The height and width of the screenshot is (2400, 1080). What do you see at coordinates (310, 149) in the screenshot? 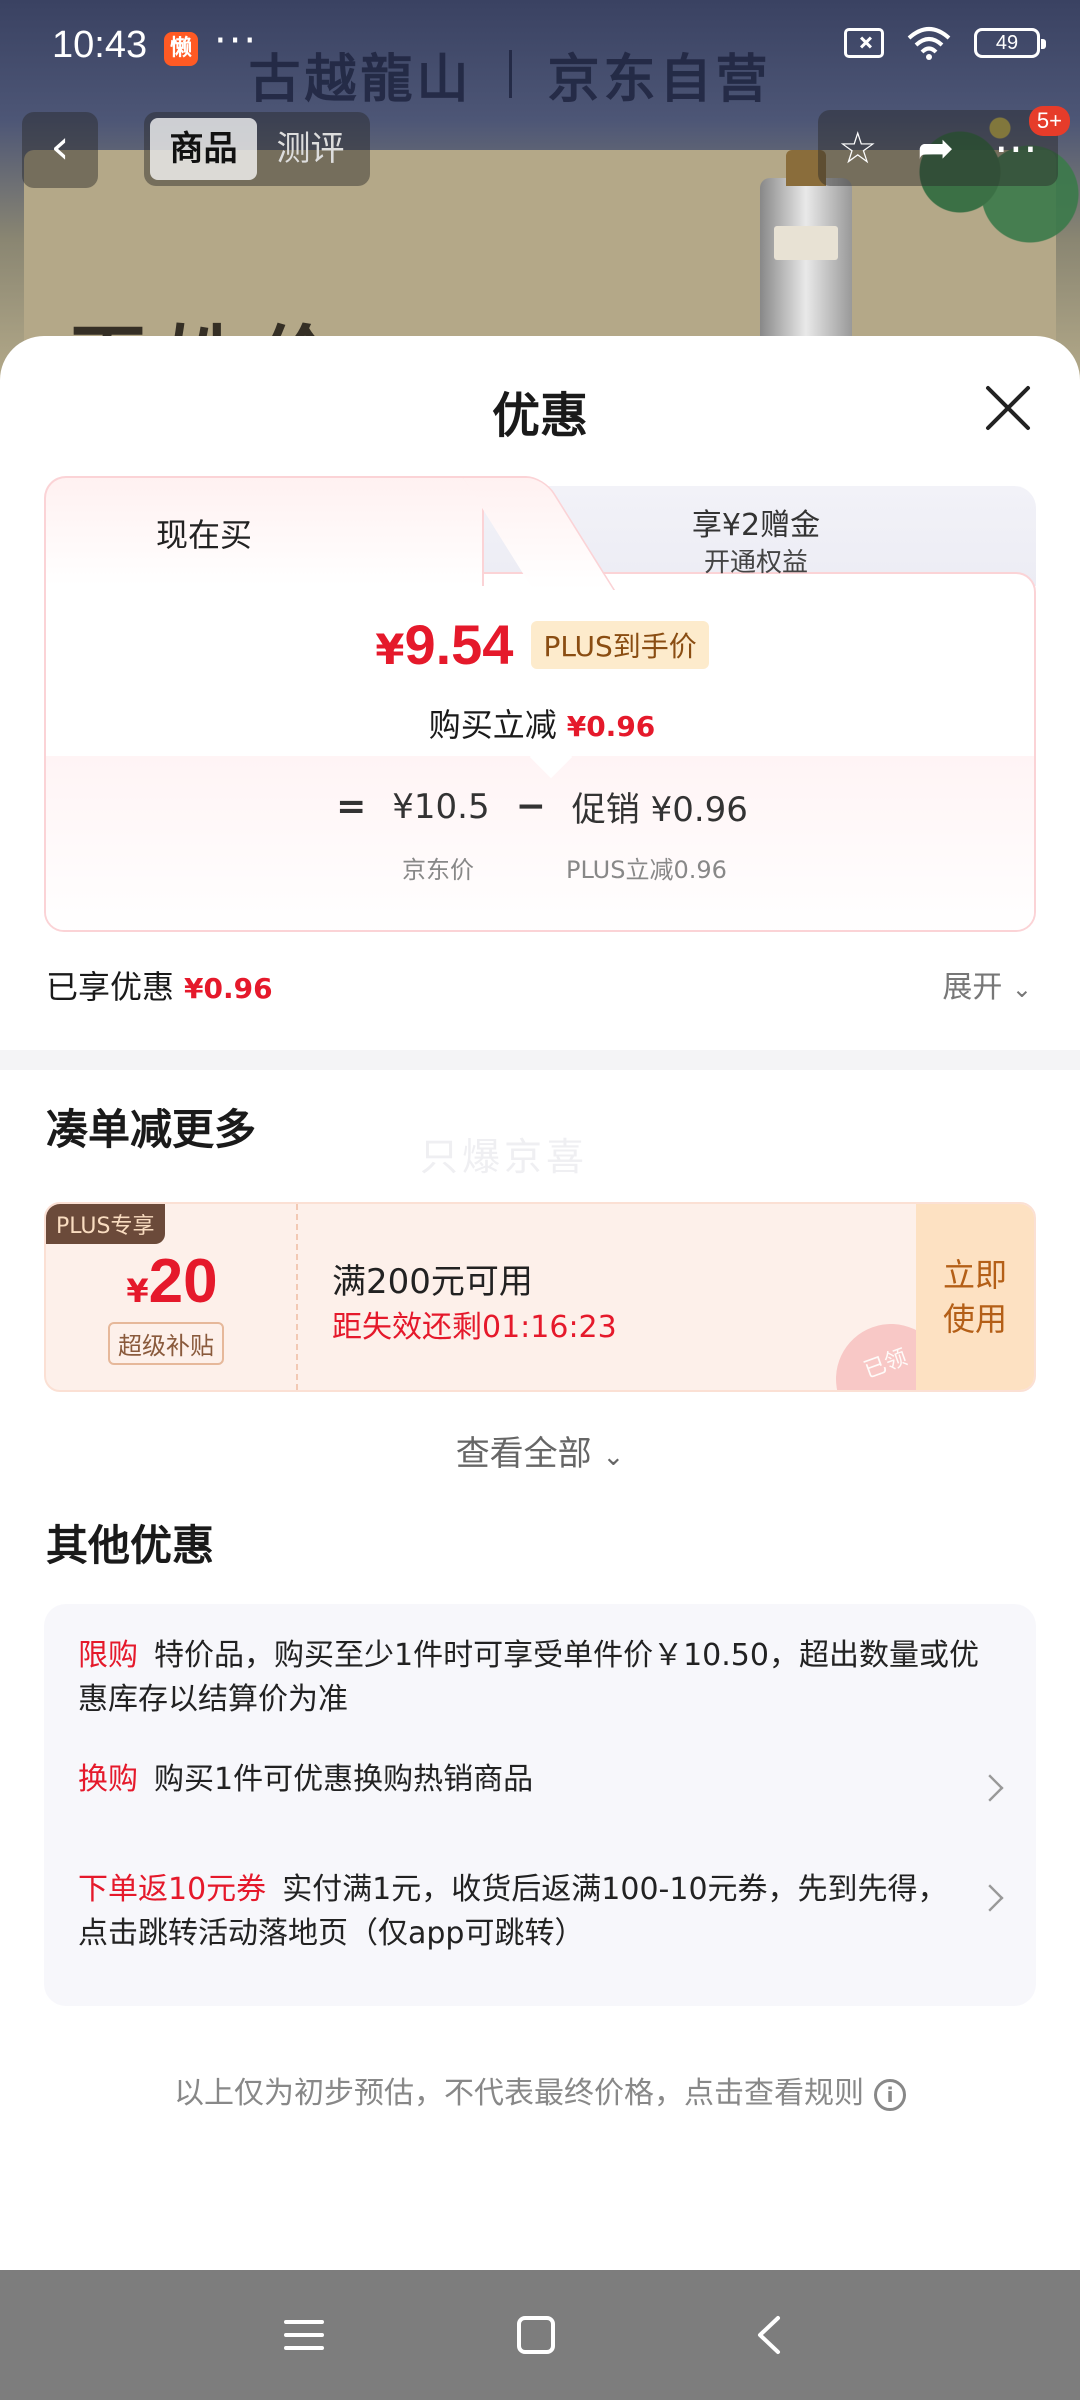
I see `tab-review: 测评` at bounding box center [310, 149].